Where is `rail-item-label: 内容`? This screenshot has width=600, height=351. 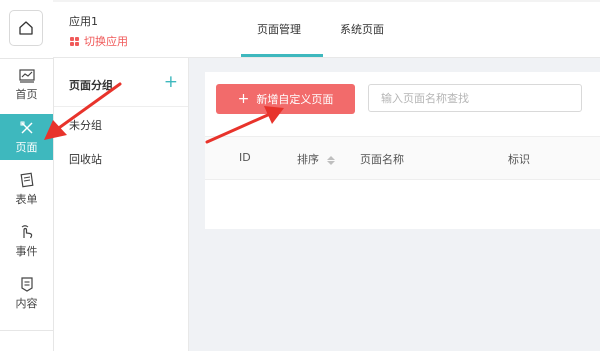 rail-item-label: 内容 is located at coordinates (26, 303).